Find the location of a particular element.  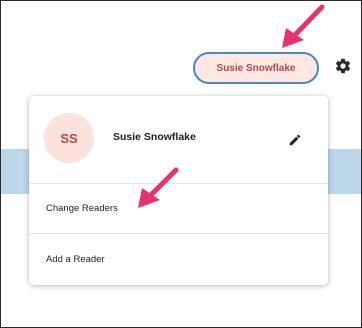

gear-icon is located at coordinates (343, 66).